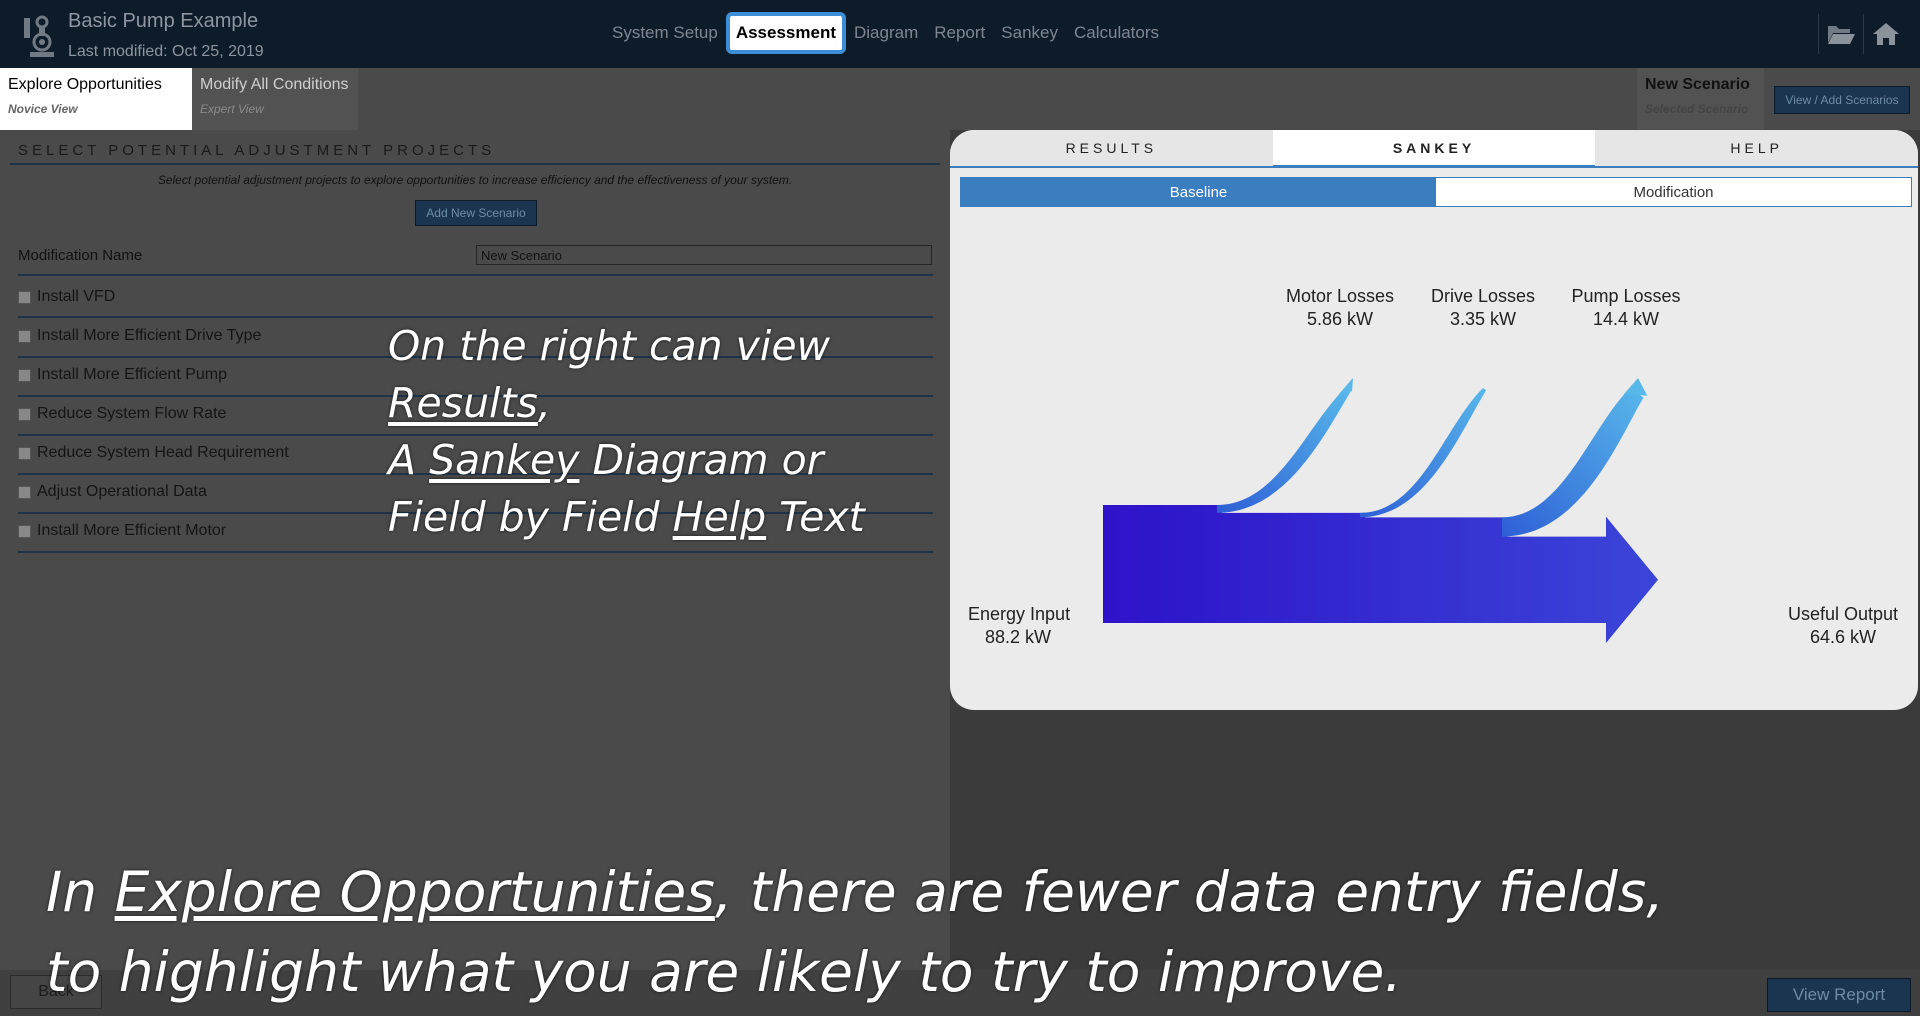 The image size is (1920, 1016). What do you see at coordinates (1843, 614) in the screenshot?
I see `useful-output-name: Useful Output` at bounding box center [1843, 614].